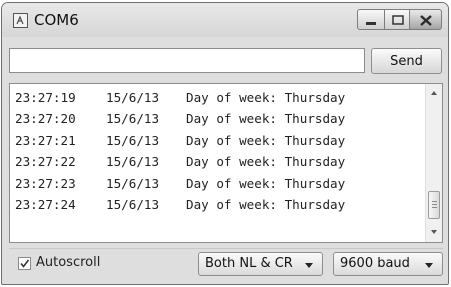 This screenshot has height=287, width=451. What do you see at coordinates (371, 19) in the screenshot?
I see `minimize-button` at bounding box center [371, 19].